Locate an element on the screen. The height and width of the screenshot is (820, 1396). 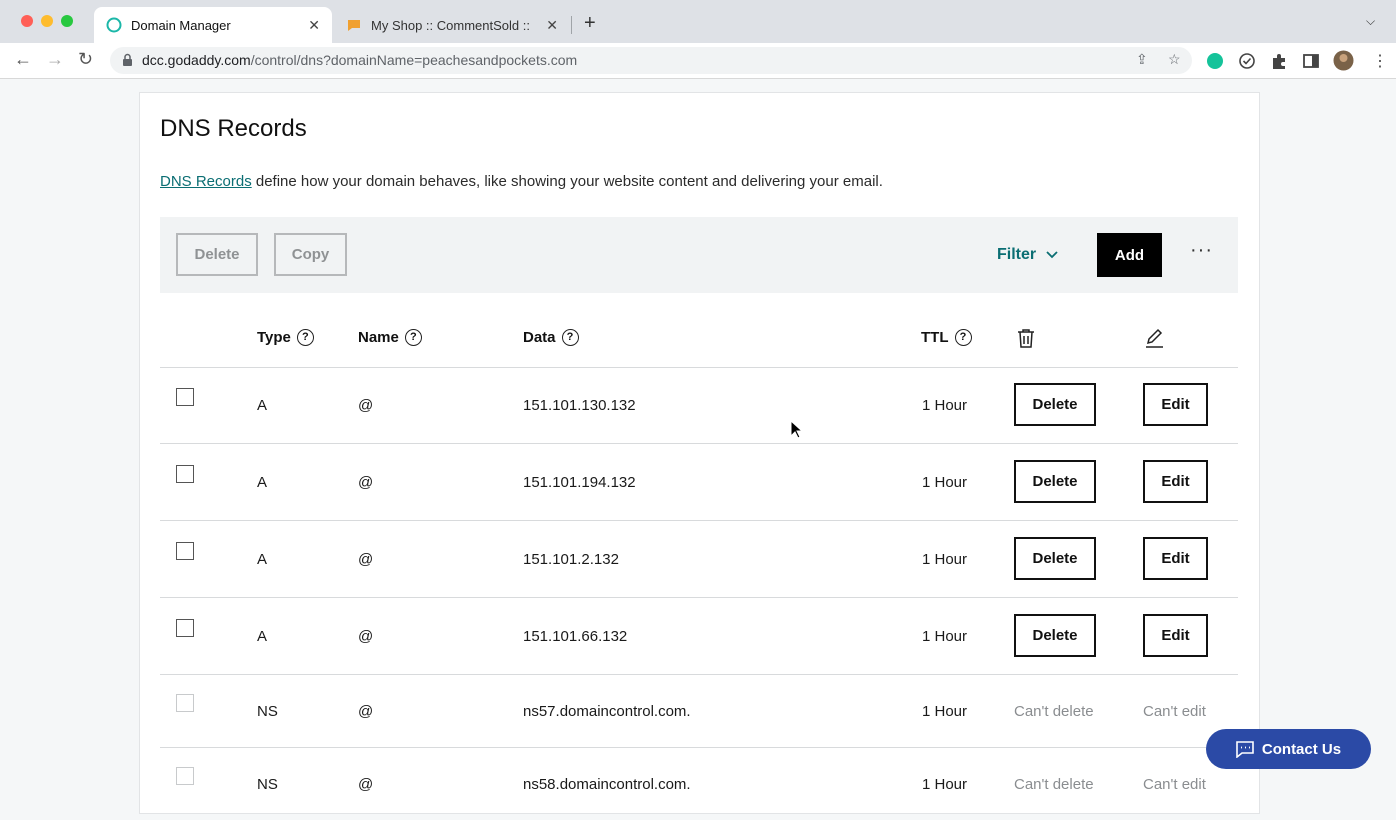
records-toolbar: Delete Copy Filter Add ··· is located at coordinates (699, 255).